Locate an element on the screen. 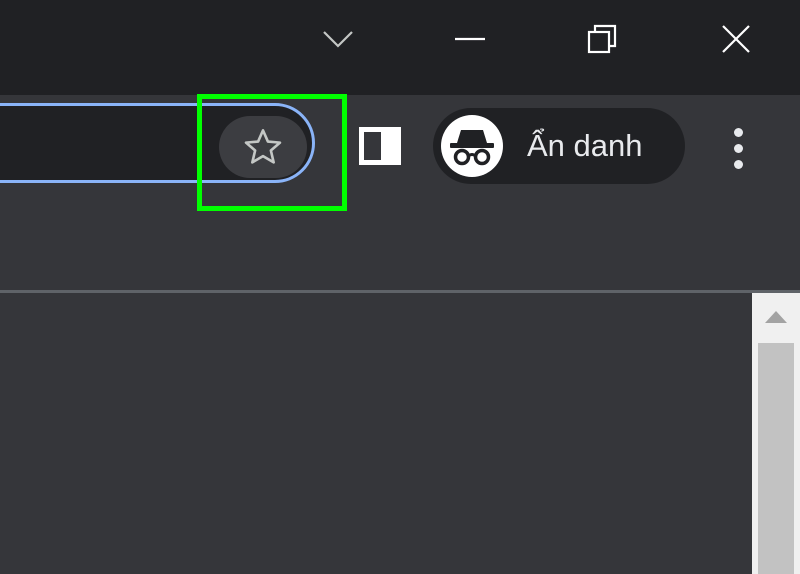 The image size is (800, 574). side-panel-button is located at coordinates (380, 146).